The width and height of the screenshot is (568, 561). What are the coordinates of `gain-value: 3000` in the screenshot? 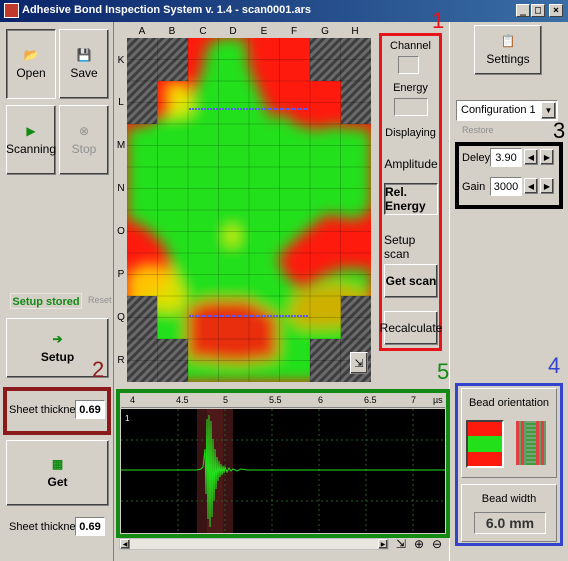 It's located at (506, 186).